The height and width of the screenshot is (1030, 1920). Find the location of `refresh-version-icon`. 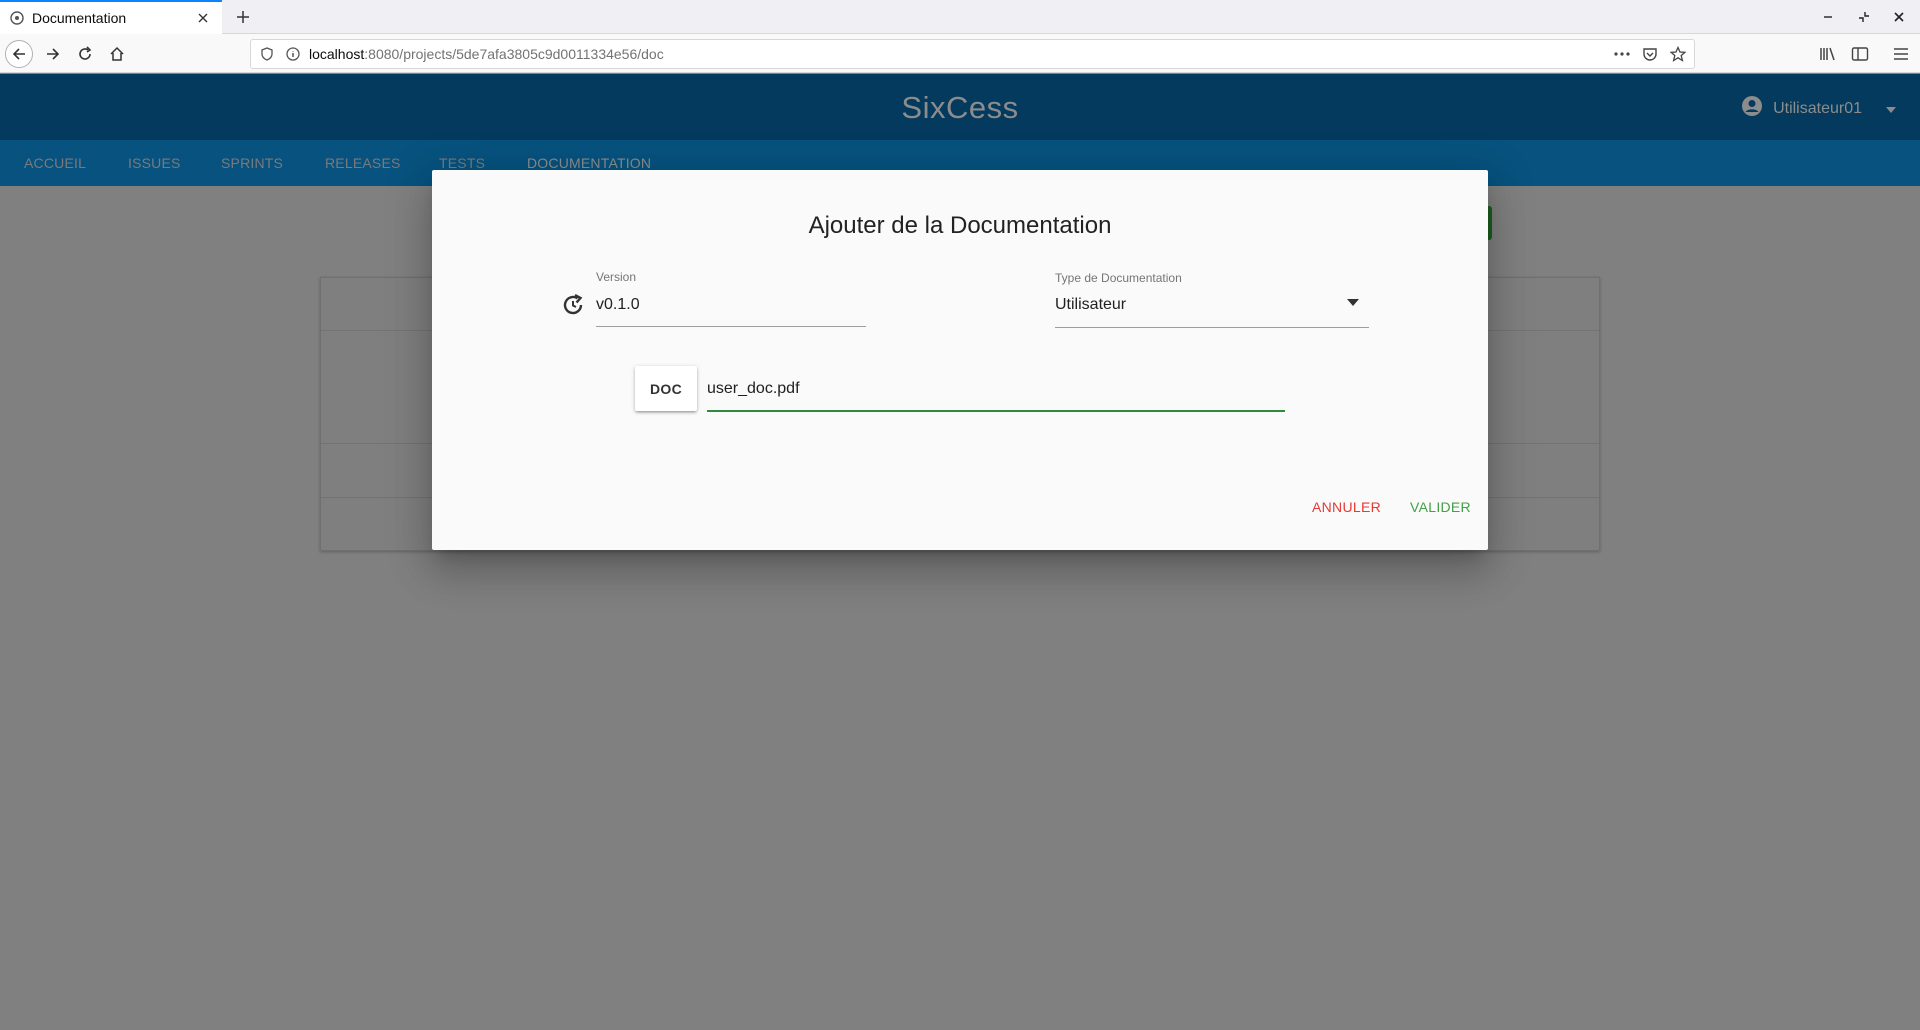

refresh-version-icon is located at coordinates (573, 305).